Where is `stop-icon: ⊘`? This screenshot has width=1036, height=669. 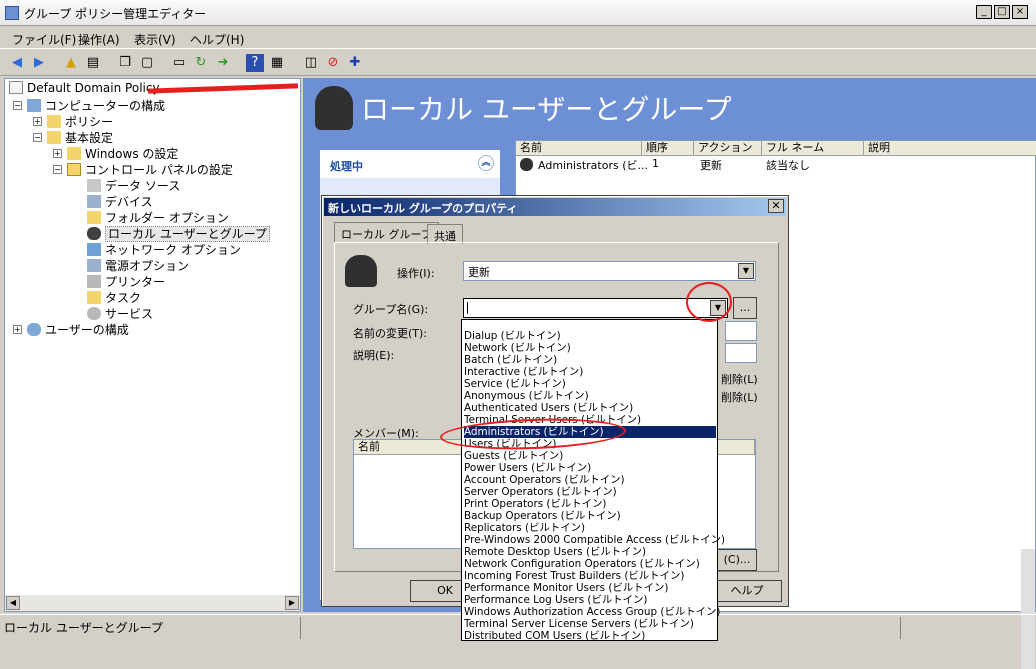
stop-icon: ⊘ is located at coordinates (333, 63).